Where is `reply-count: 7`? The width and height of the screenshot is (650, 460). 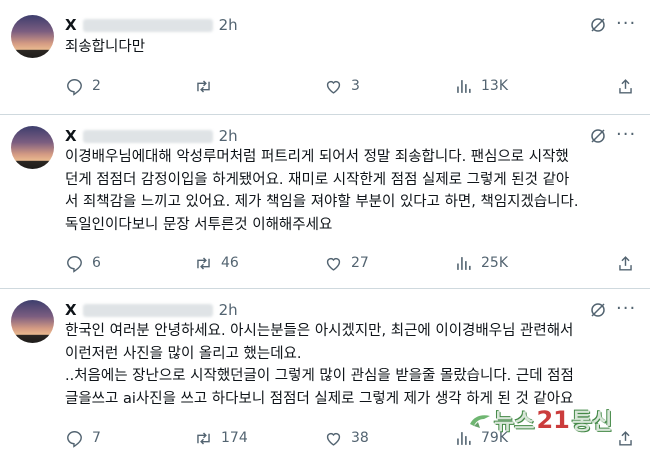
reply-count: 7 is located at coordinates (96, 438).